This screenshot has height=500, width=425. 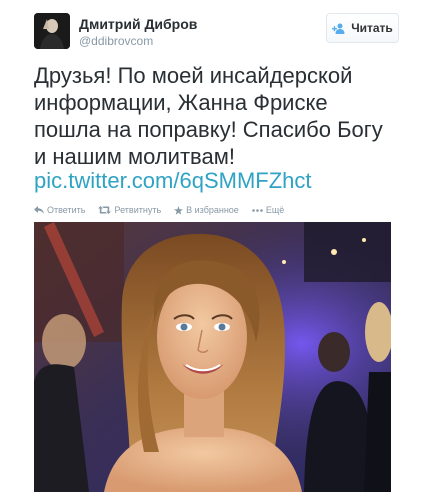 I want to click on retweet-action: Ретвитнуть, so click(x=129, y=210).